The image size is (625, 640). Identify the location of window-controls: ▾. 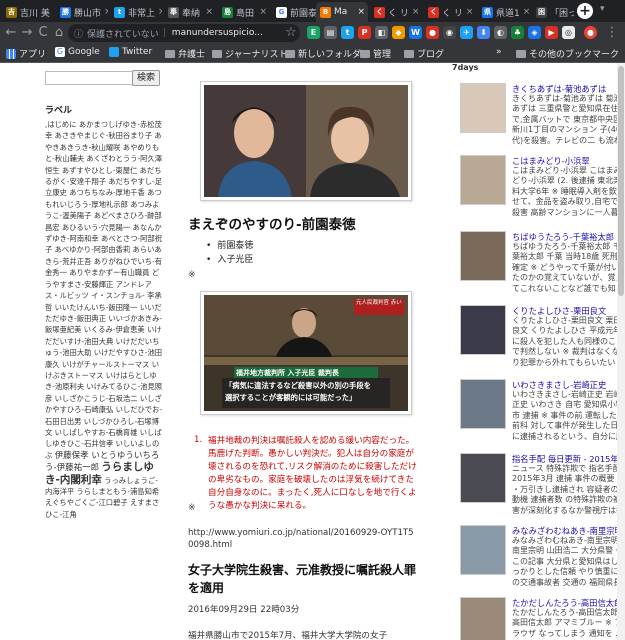
(612, 11).